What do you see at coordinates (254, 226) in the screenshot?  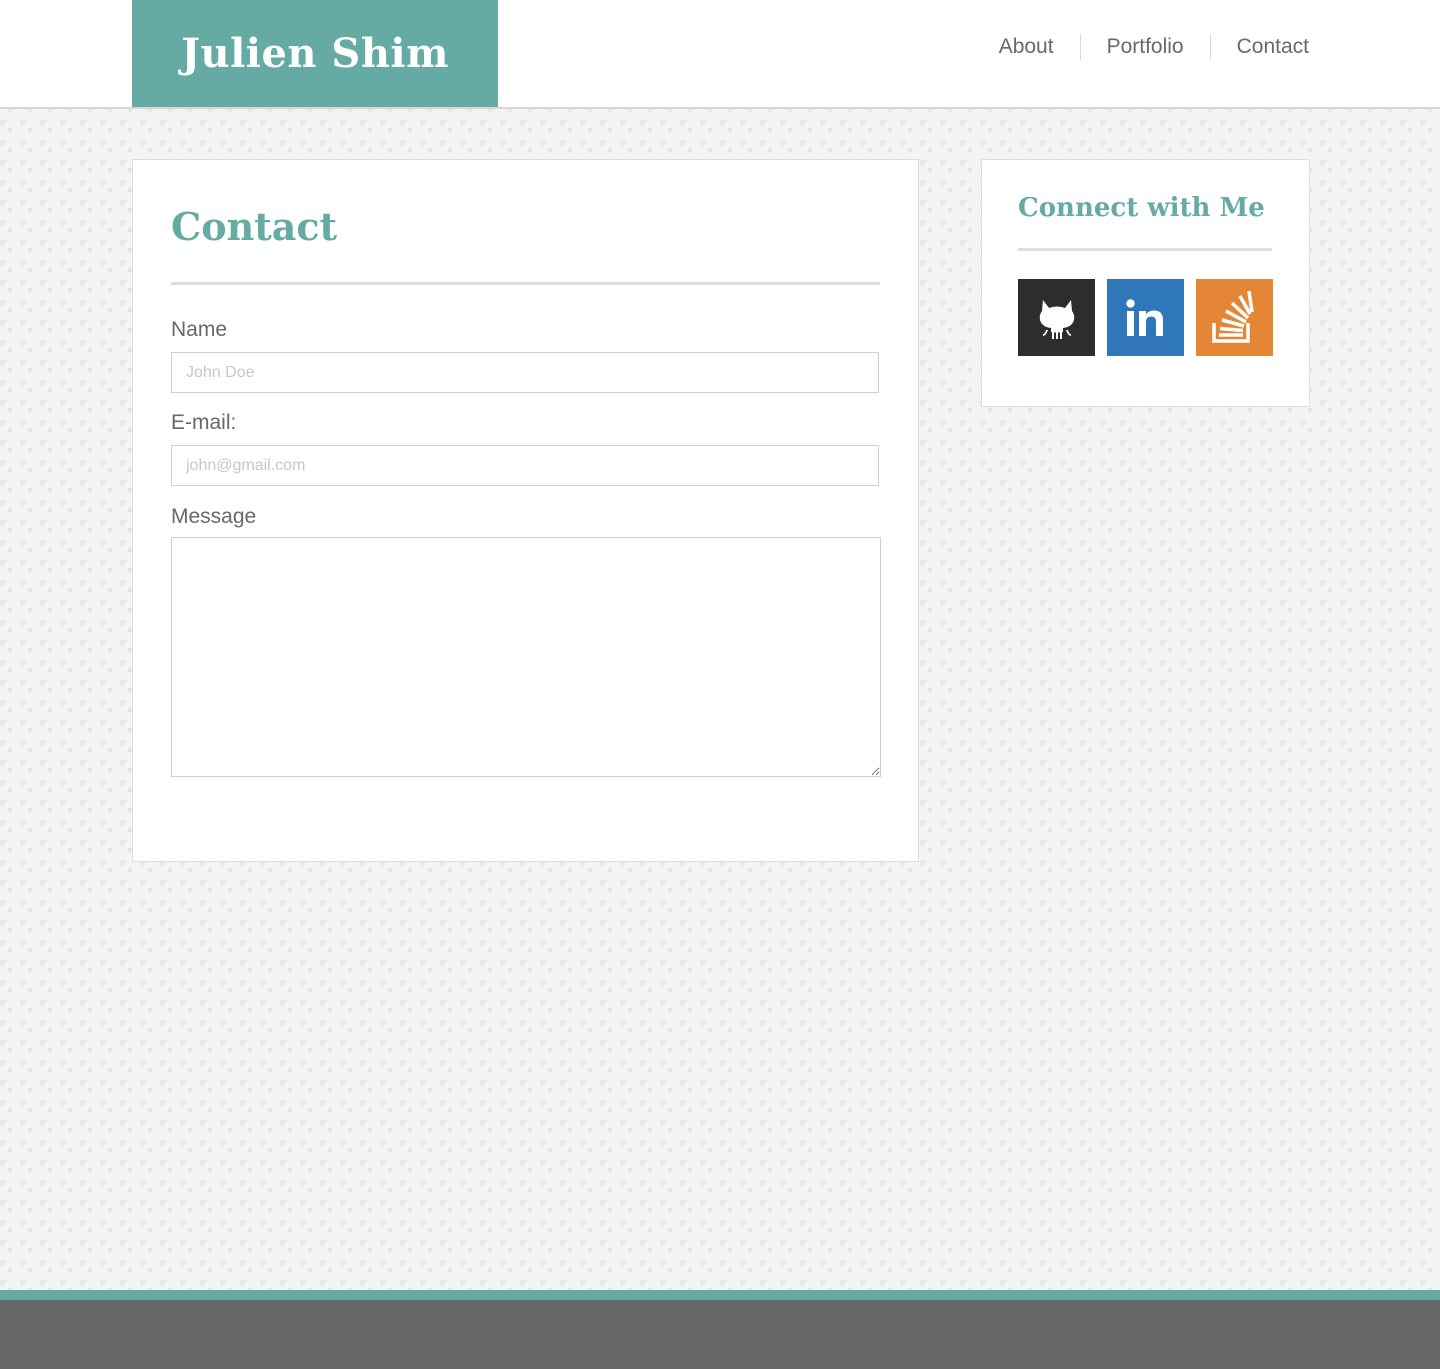 I see `page-title: Contact` at bounding box center [254, 226].